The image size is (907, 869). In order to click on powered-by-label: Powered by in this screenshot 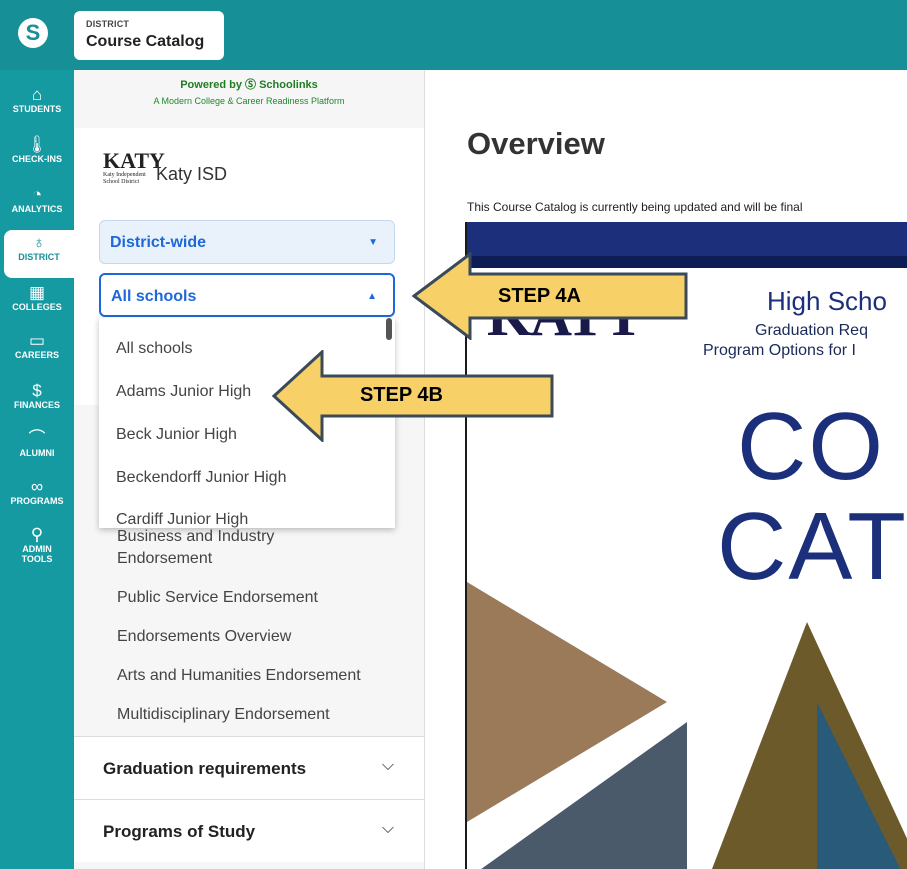, I will do `click(211, 85)`.